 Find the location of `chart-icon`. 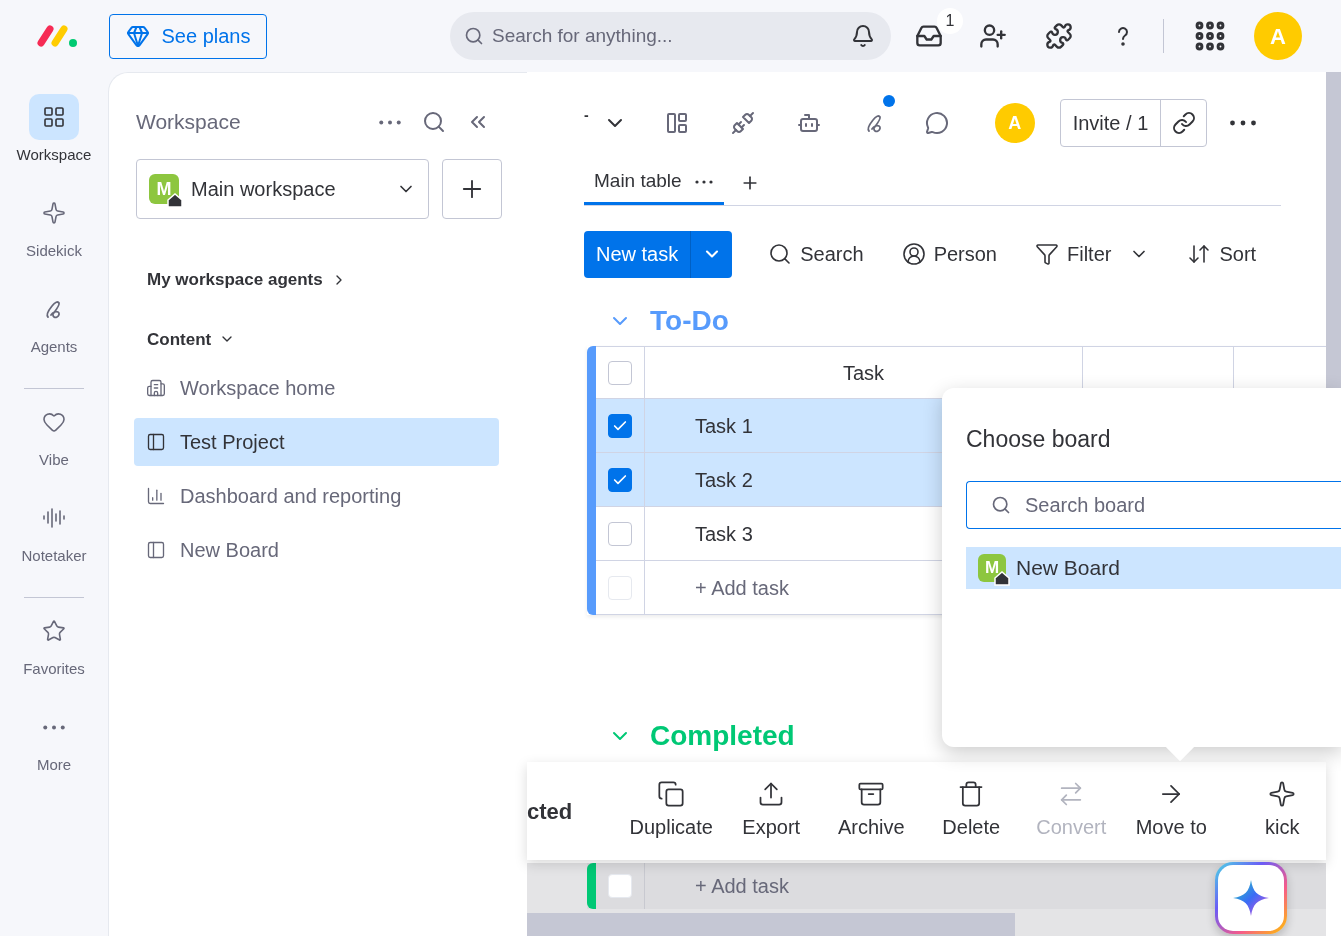

chart-icon is located at coordinates (156, 496).